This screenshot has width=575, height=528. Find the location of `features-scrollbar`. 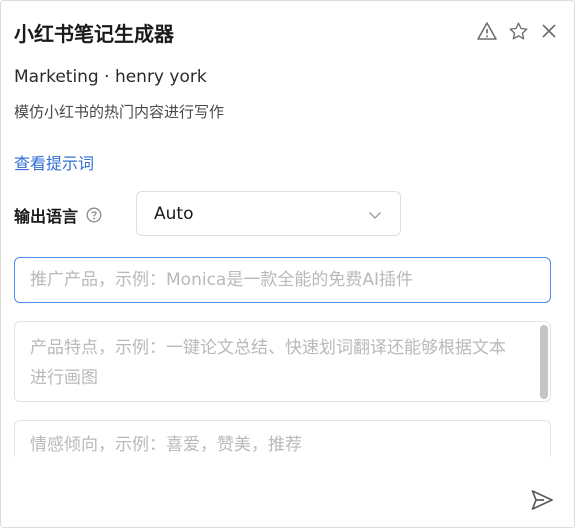

features-scrollbar is located at coordinates (544, 362).